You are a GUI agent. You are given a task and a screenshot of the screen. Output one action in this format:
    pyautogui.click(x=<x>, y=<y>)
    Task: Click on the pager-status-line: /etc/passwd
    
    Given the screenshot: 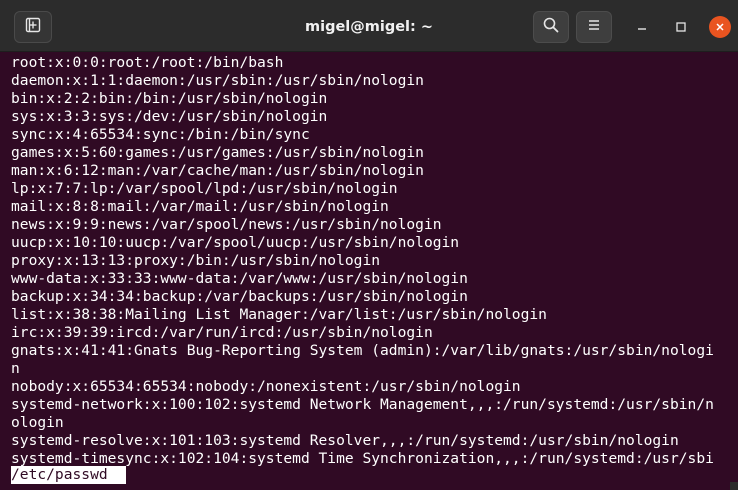 What is the action you would take?
    pyautogui.click(x=68, y=475)
    